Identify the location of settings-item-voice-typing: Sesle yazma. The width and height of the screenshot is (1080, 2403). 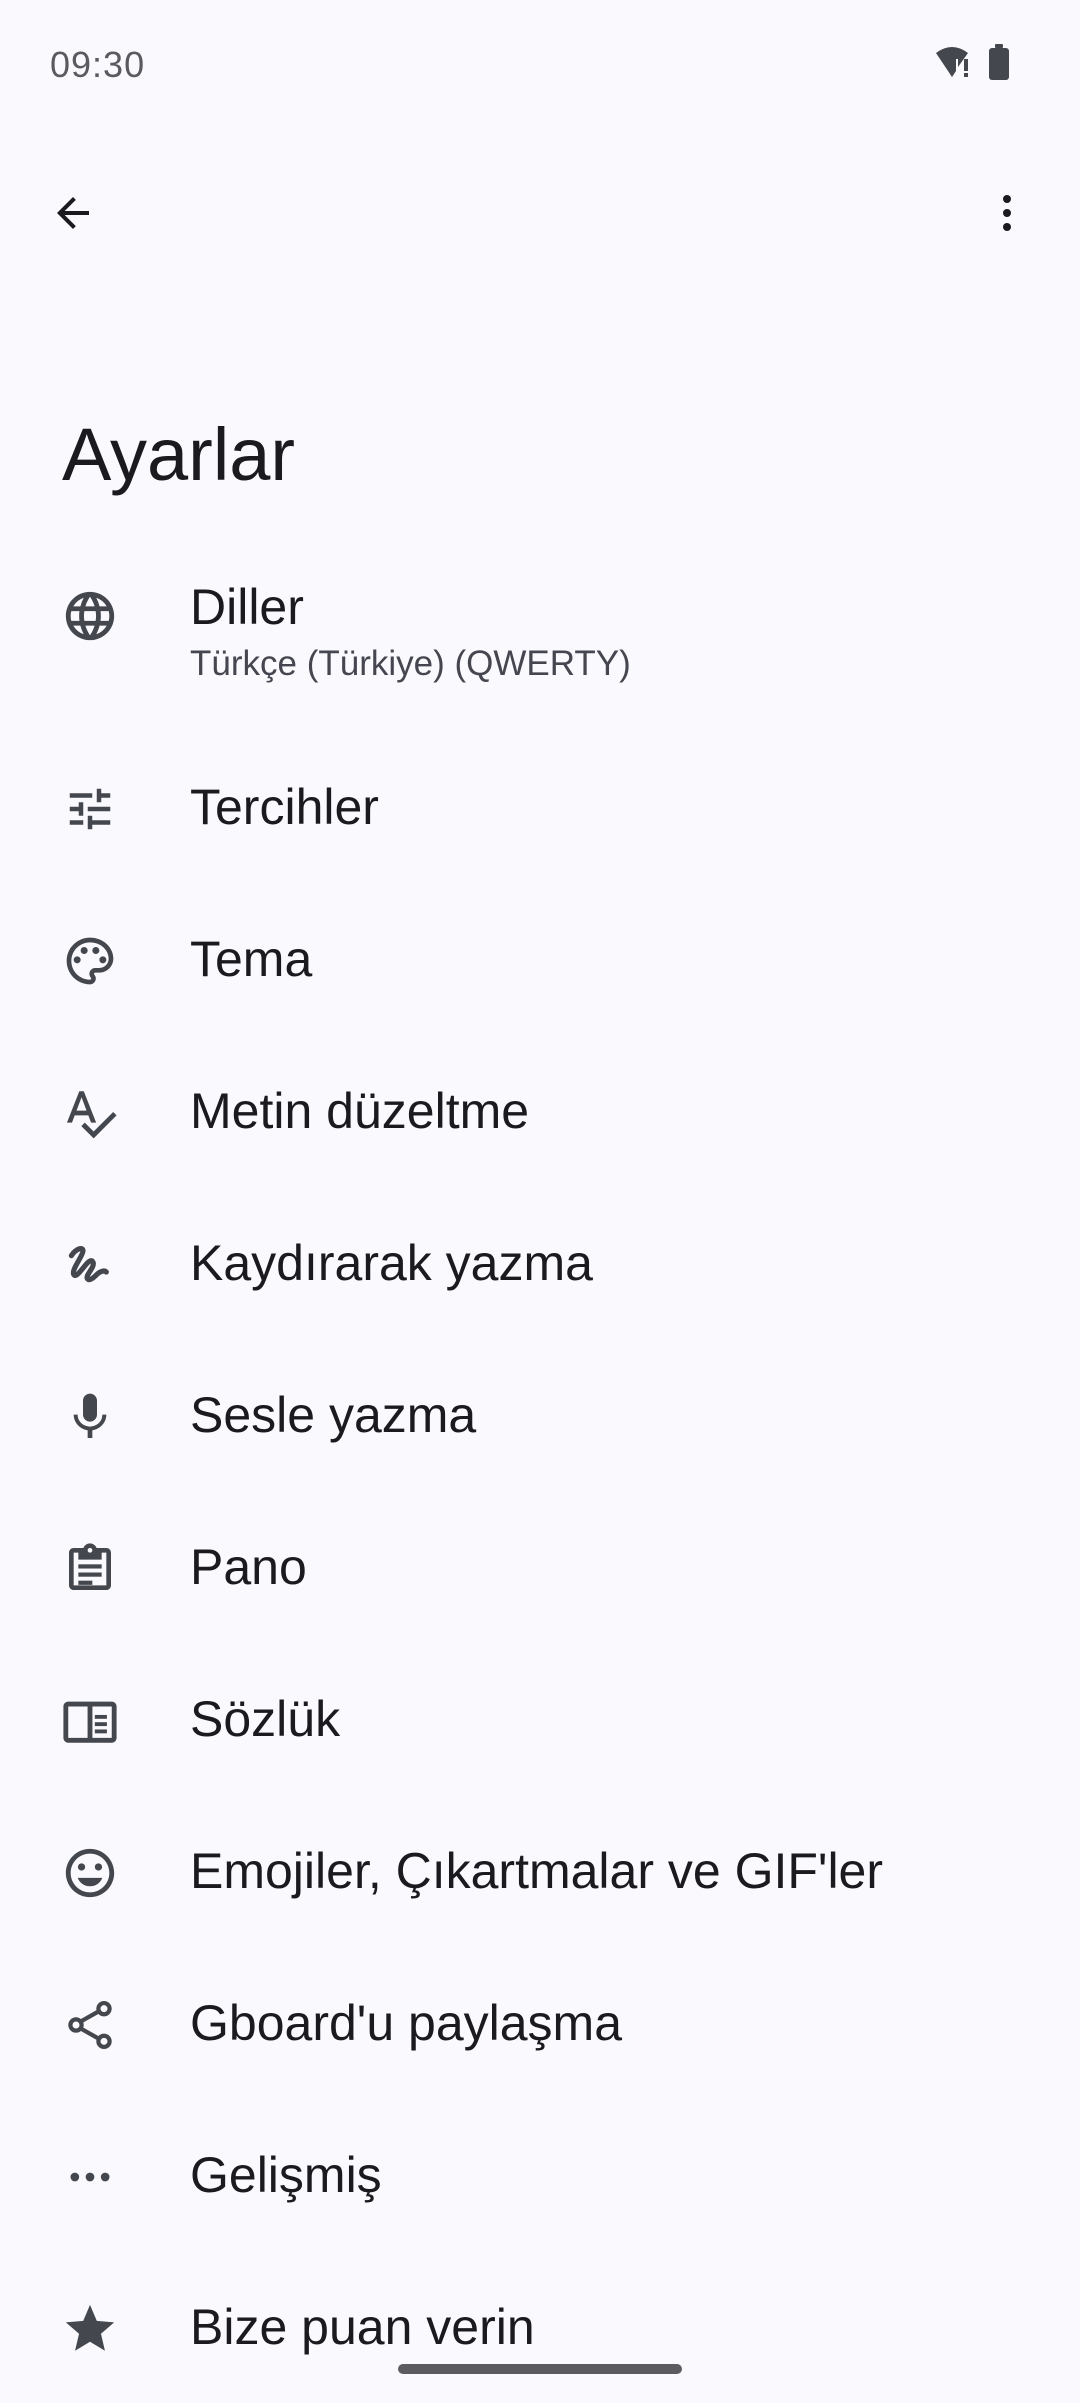
(540, 1415).